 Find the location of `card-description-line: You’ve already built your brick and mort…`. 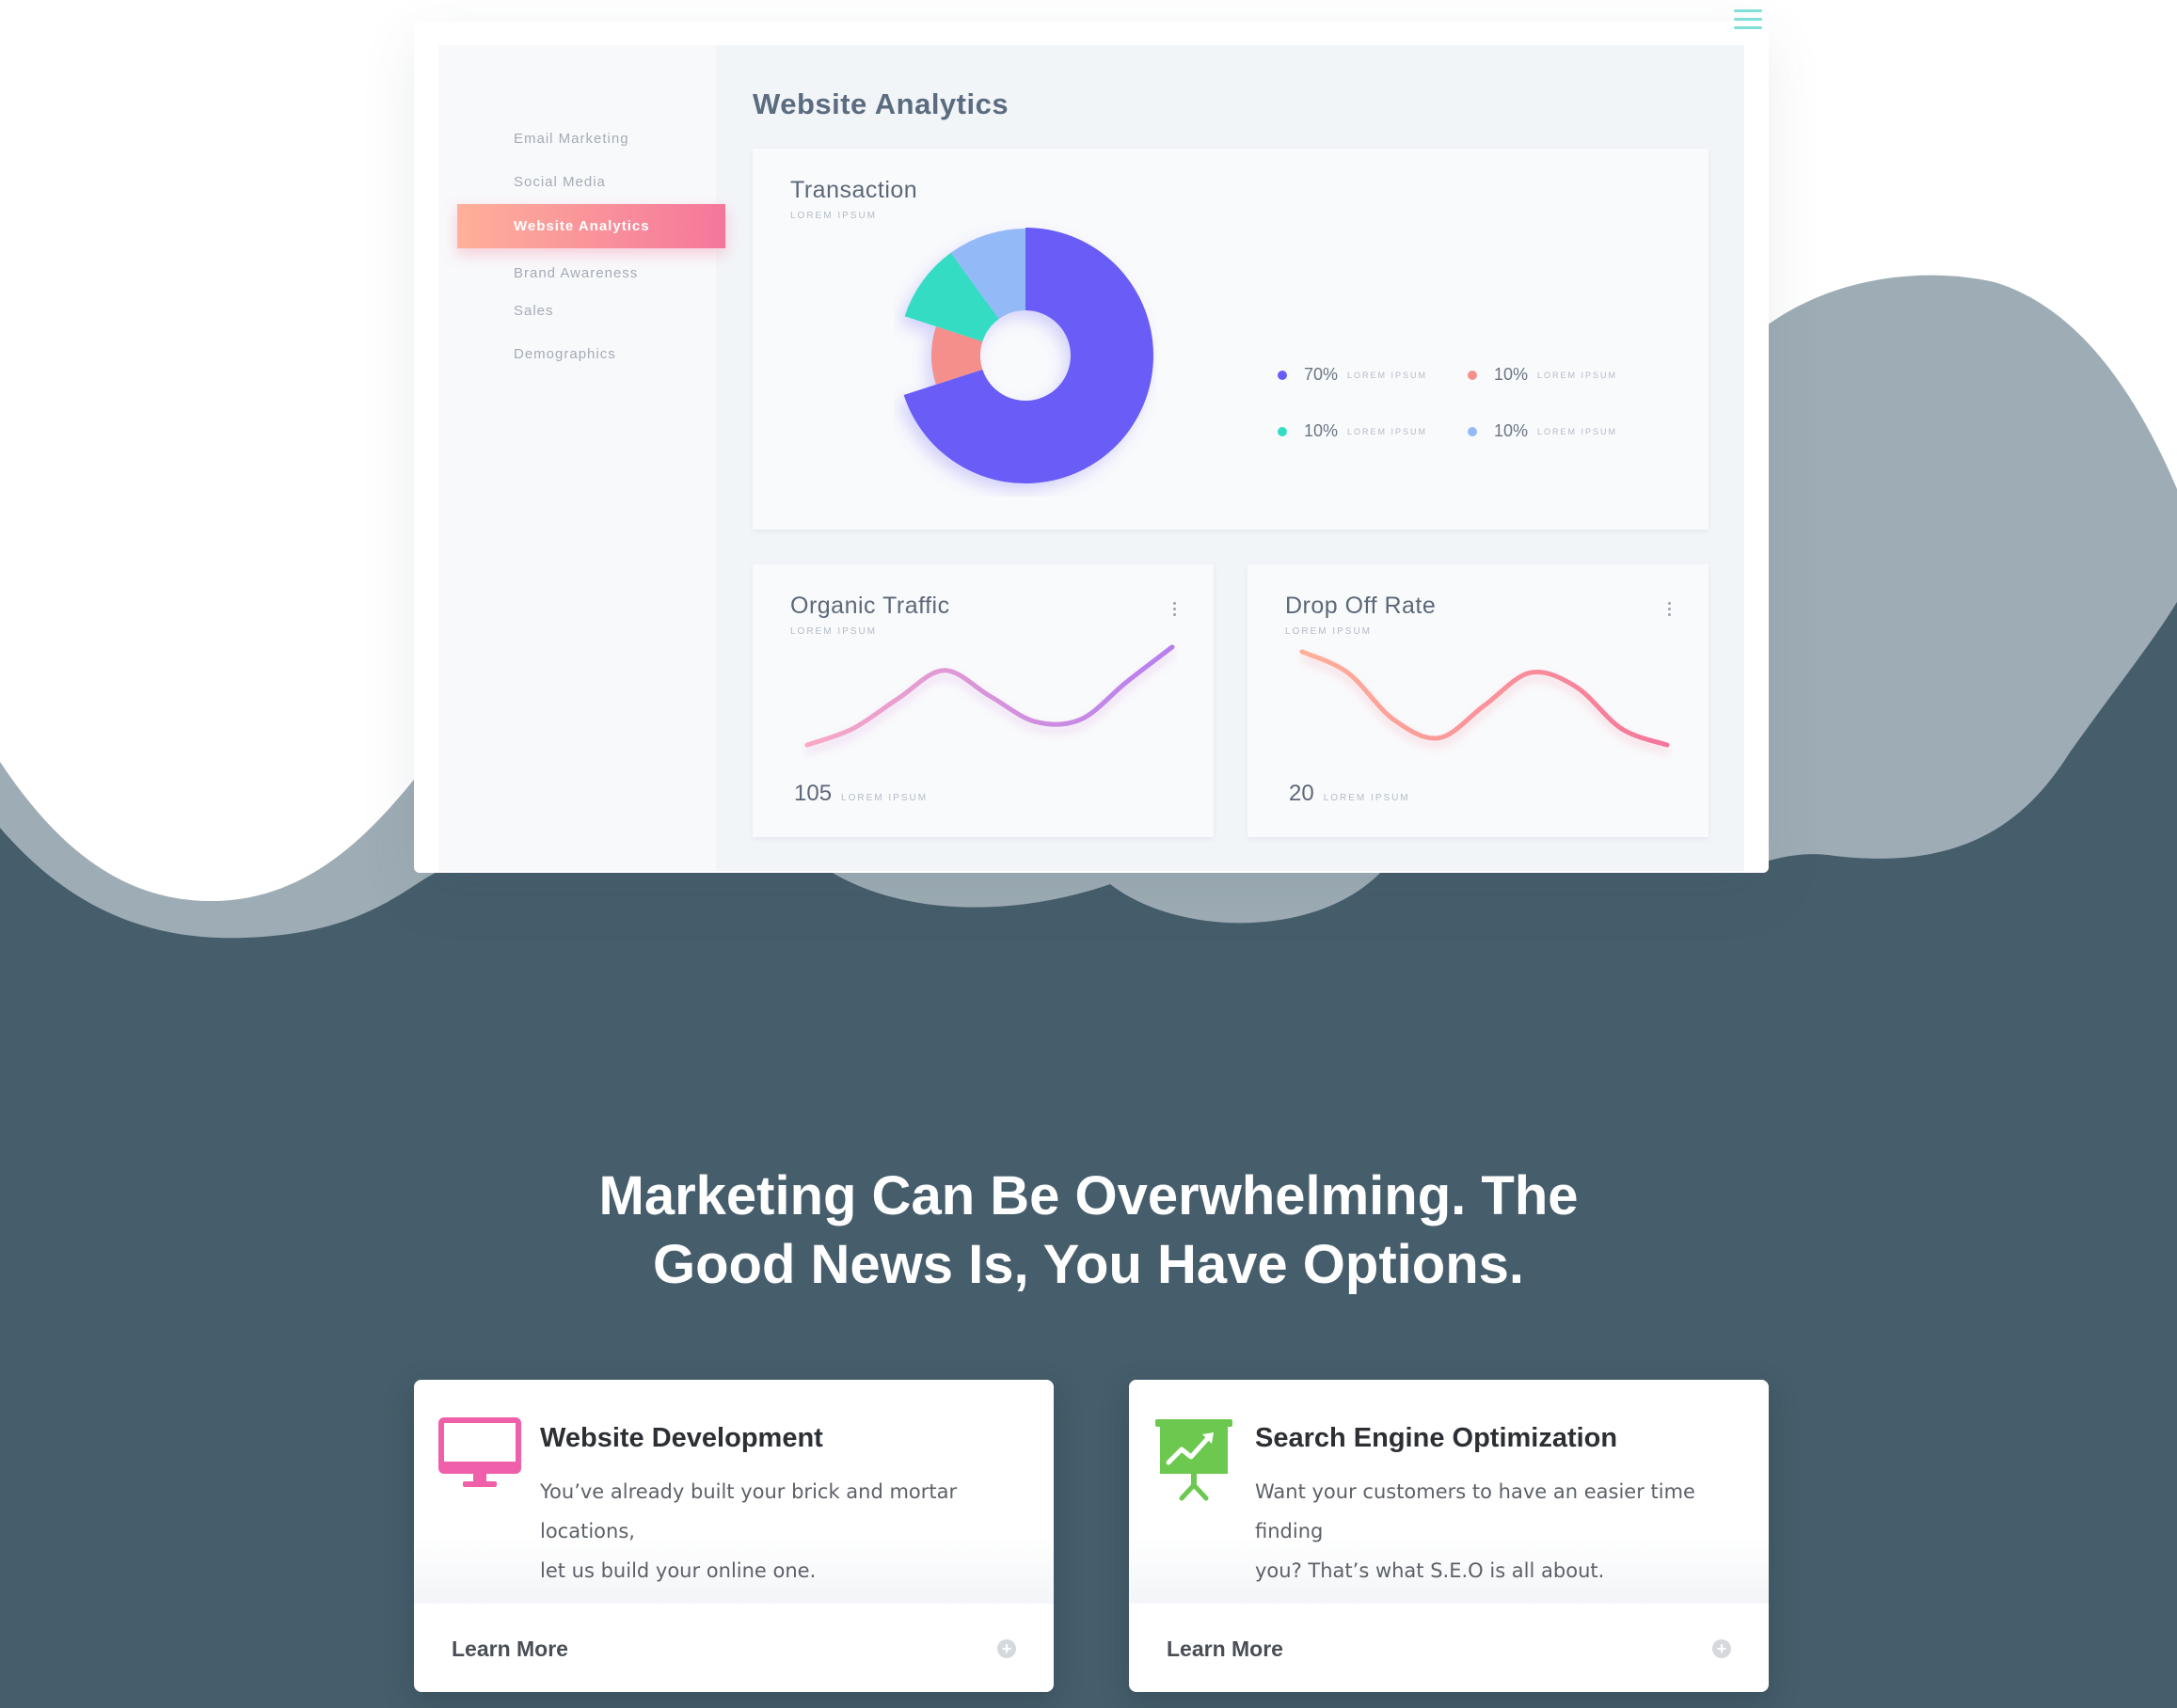

card-description-line: You’ve already built your brick and mort… is located at coordinates (749, 1511).